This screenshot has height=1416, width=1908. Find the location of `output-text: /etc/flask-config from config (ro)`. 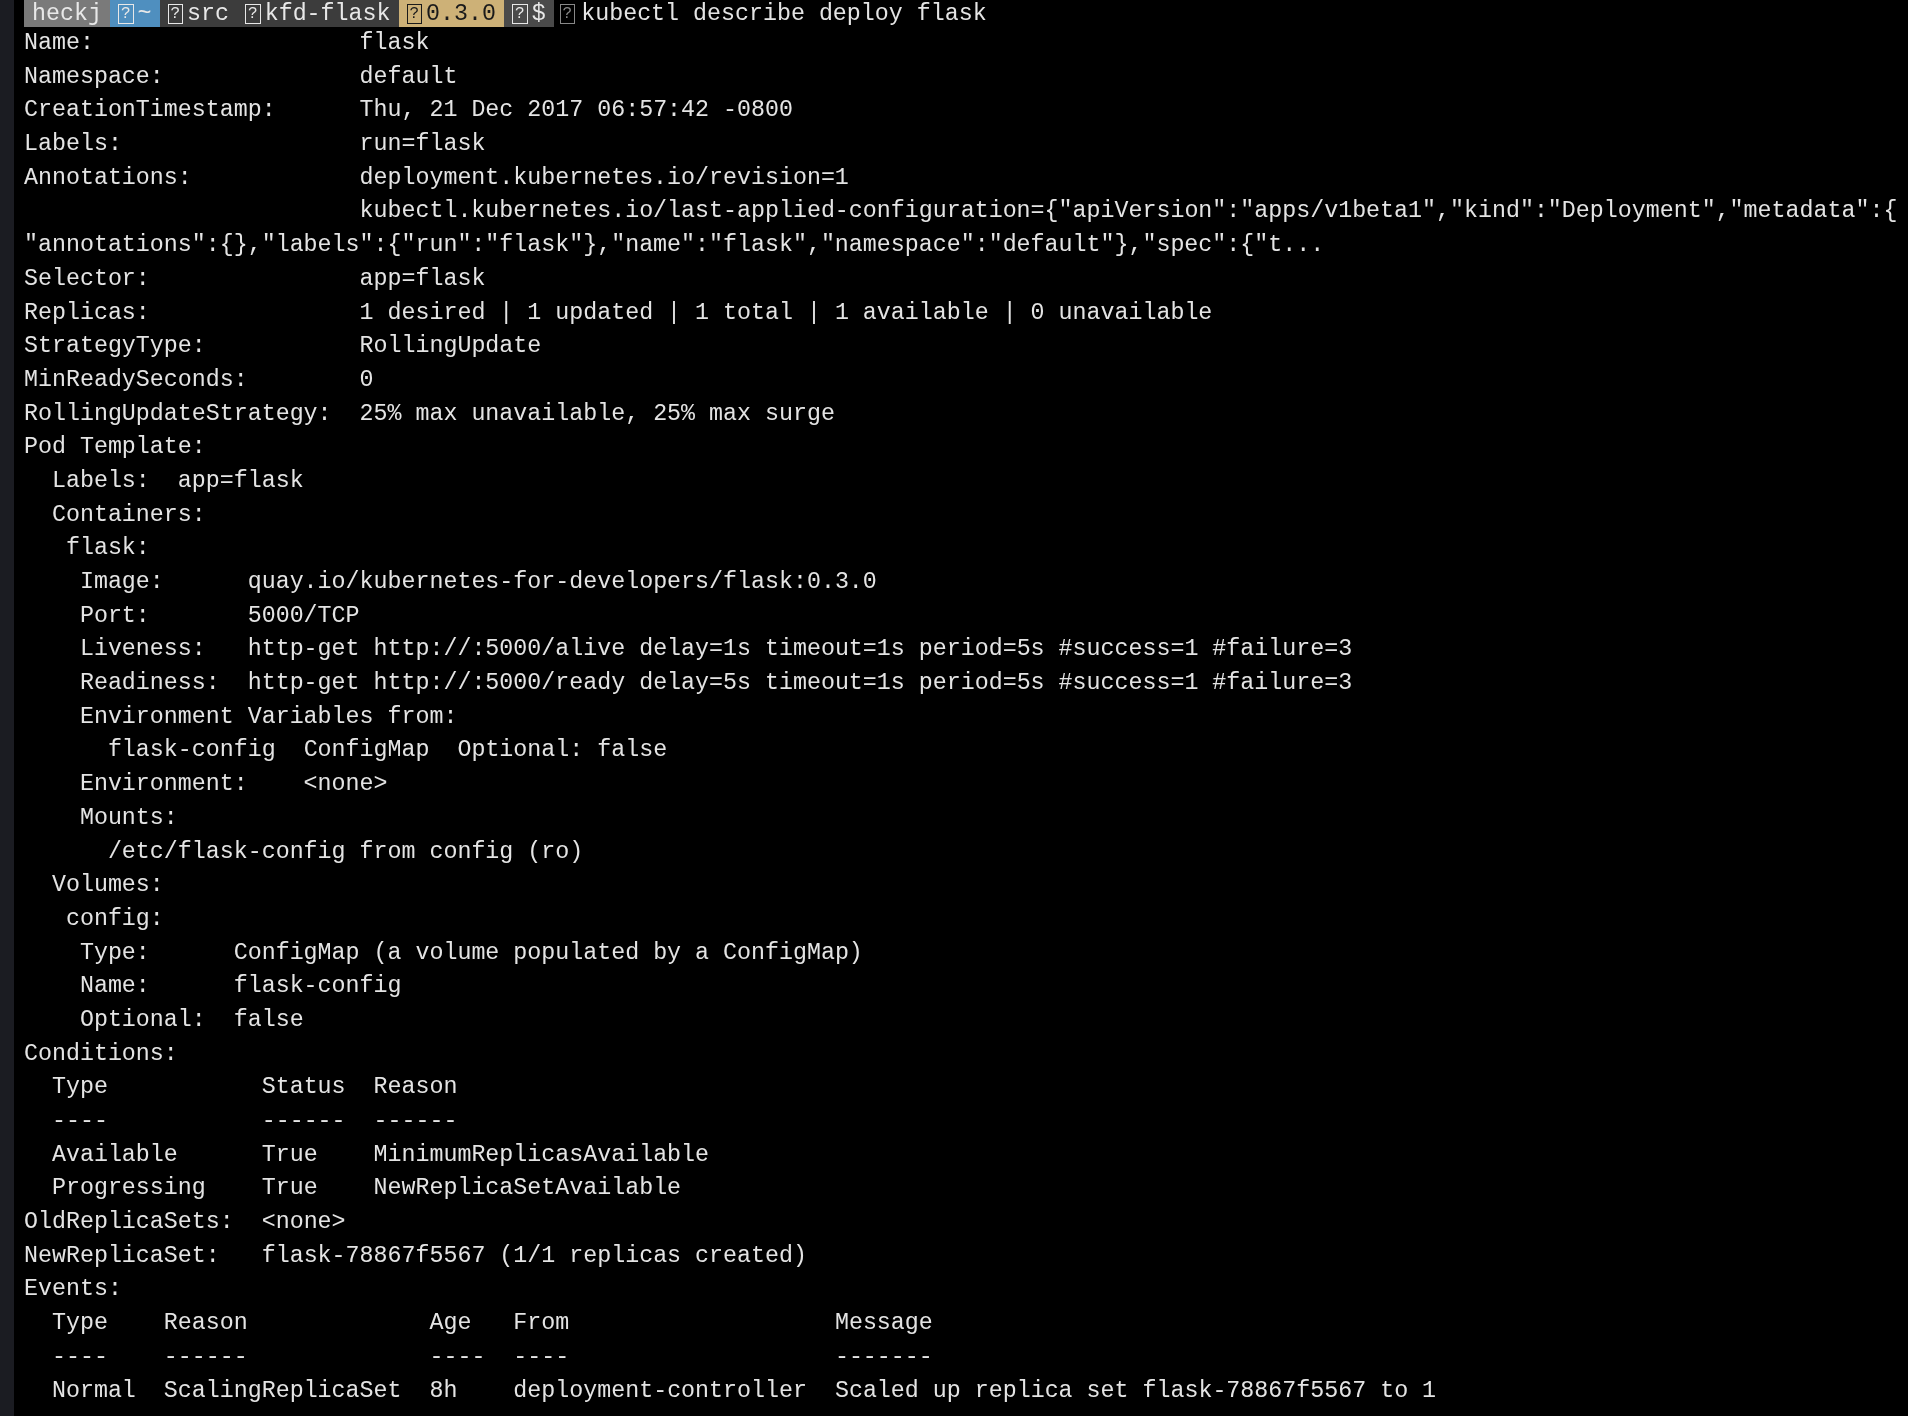

output-text: /etc/flask-config from config (ro) is located at coordinates (345, 851).